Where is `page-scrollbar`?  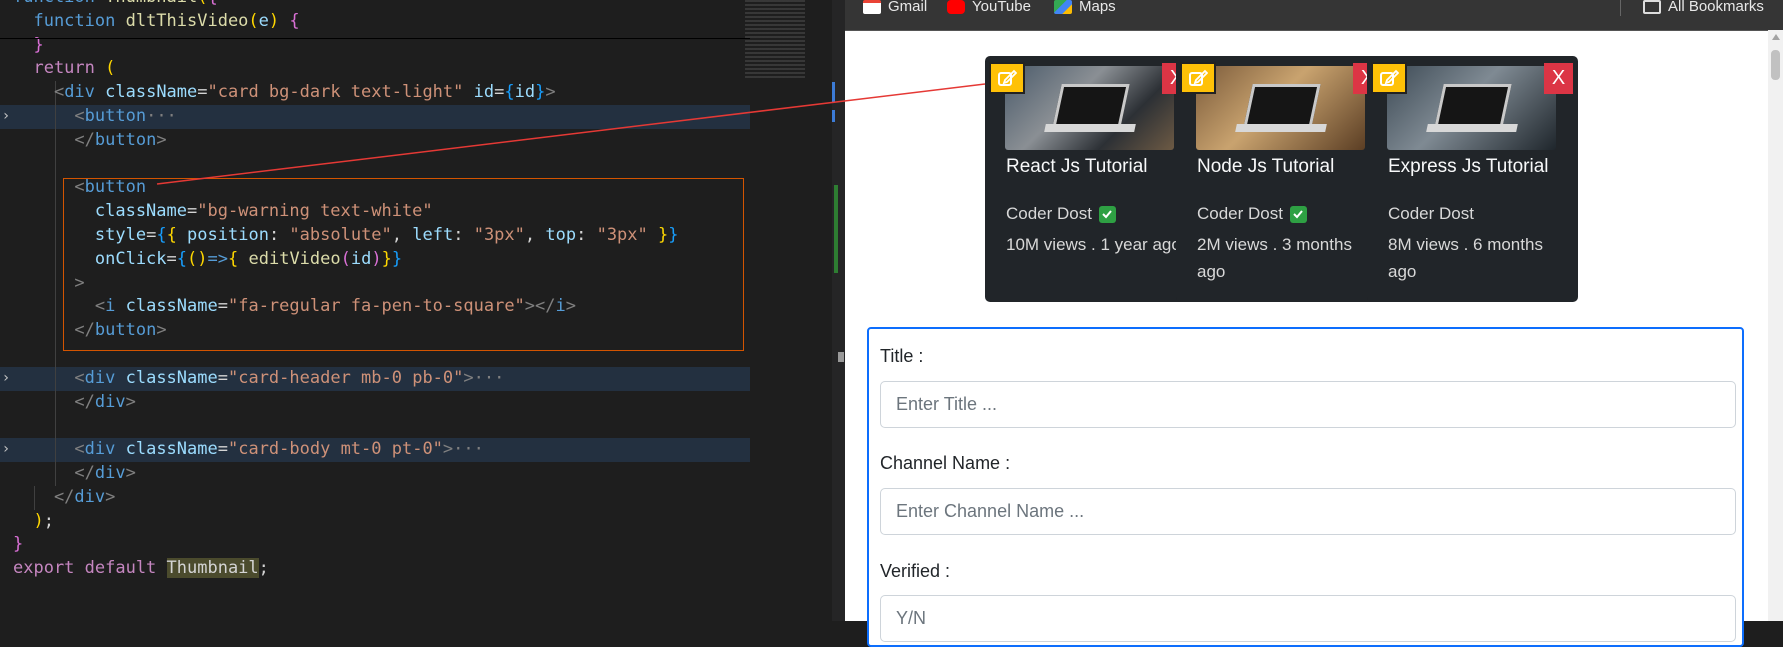 page-scrollbar is located at coordinates (1775, 325).